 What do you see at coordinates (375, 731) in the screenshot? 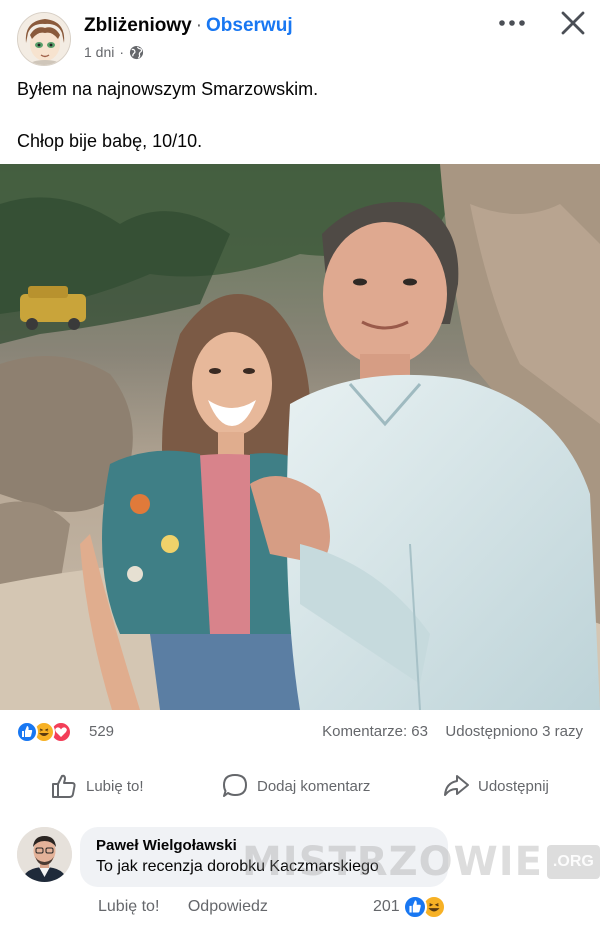
I see `comments-count: Komentarze: 63` at bounding box center [375, 731].